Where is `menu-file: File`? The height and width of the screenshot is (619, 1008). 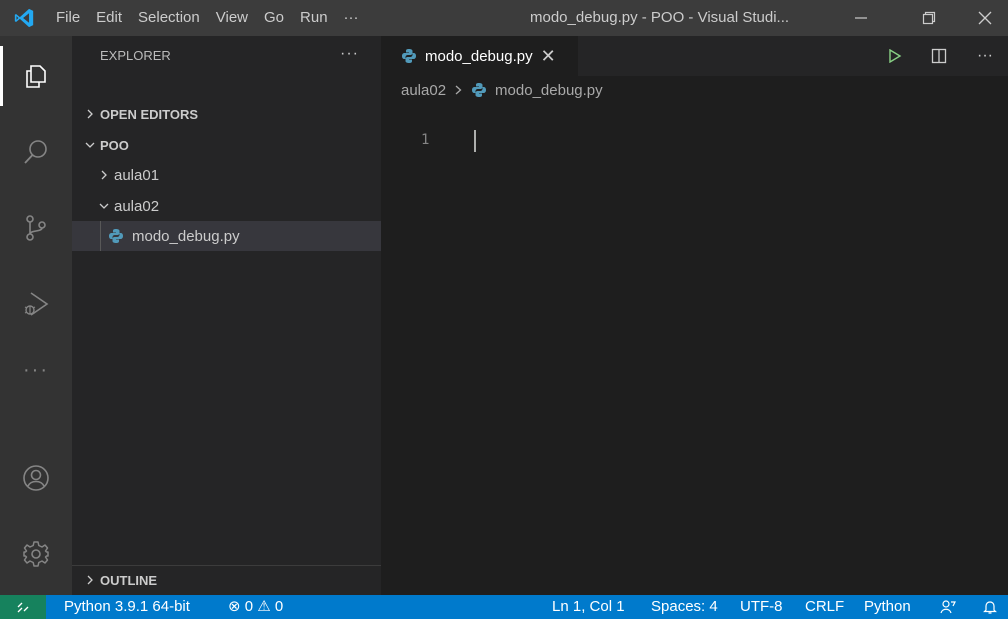
menu-file: File is located at coordinates (68, 18).